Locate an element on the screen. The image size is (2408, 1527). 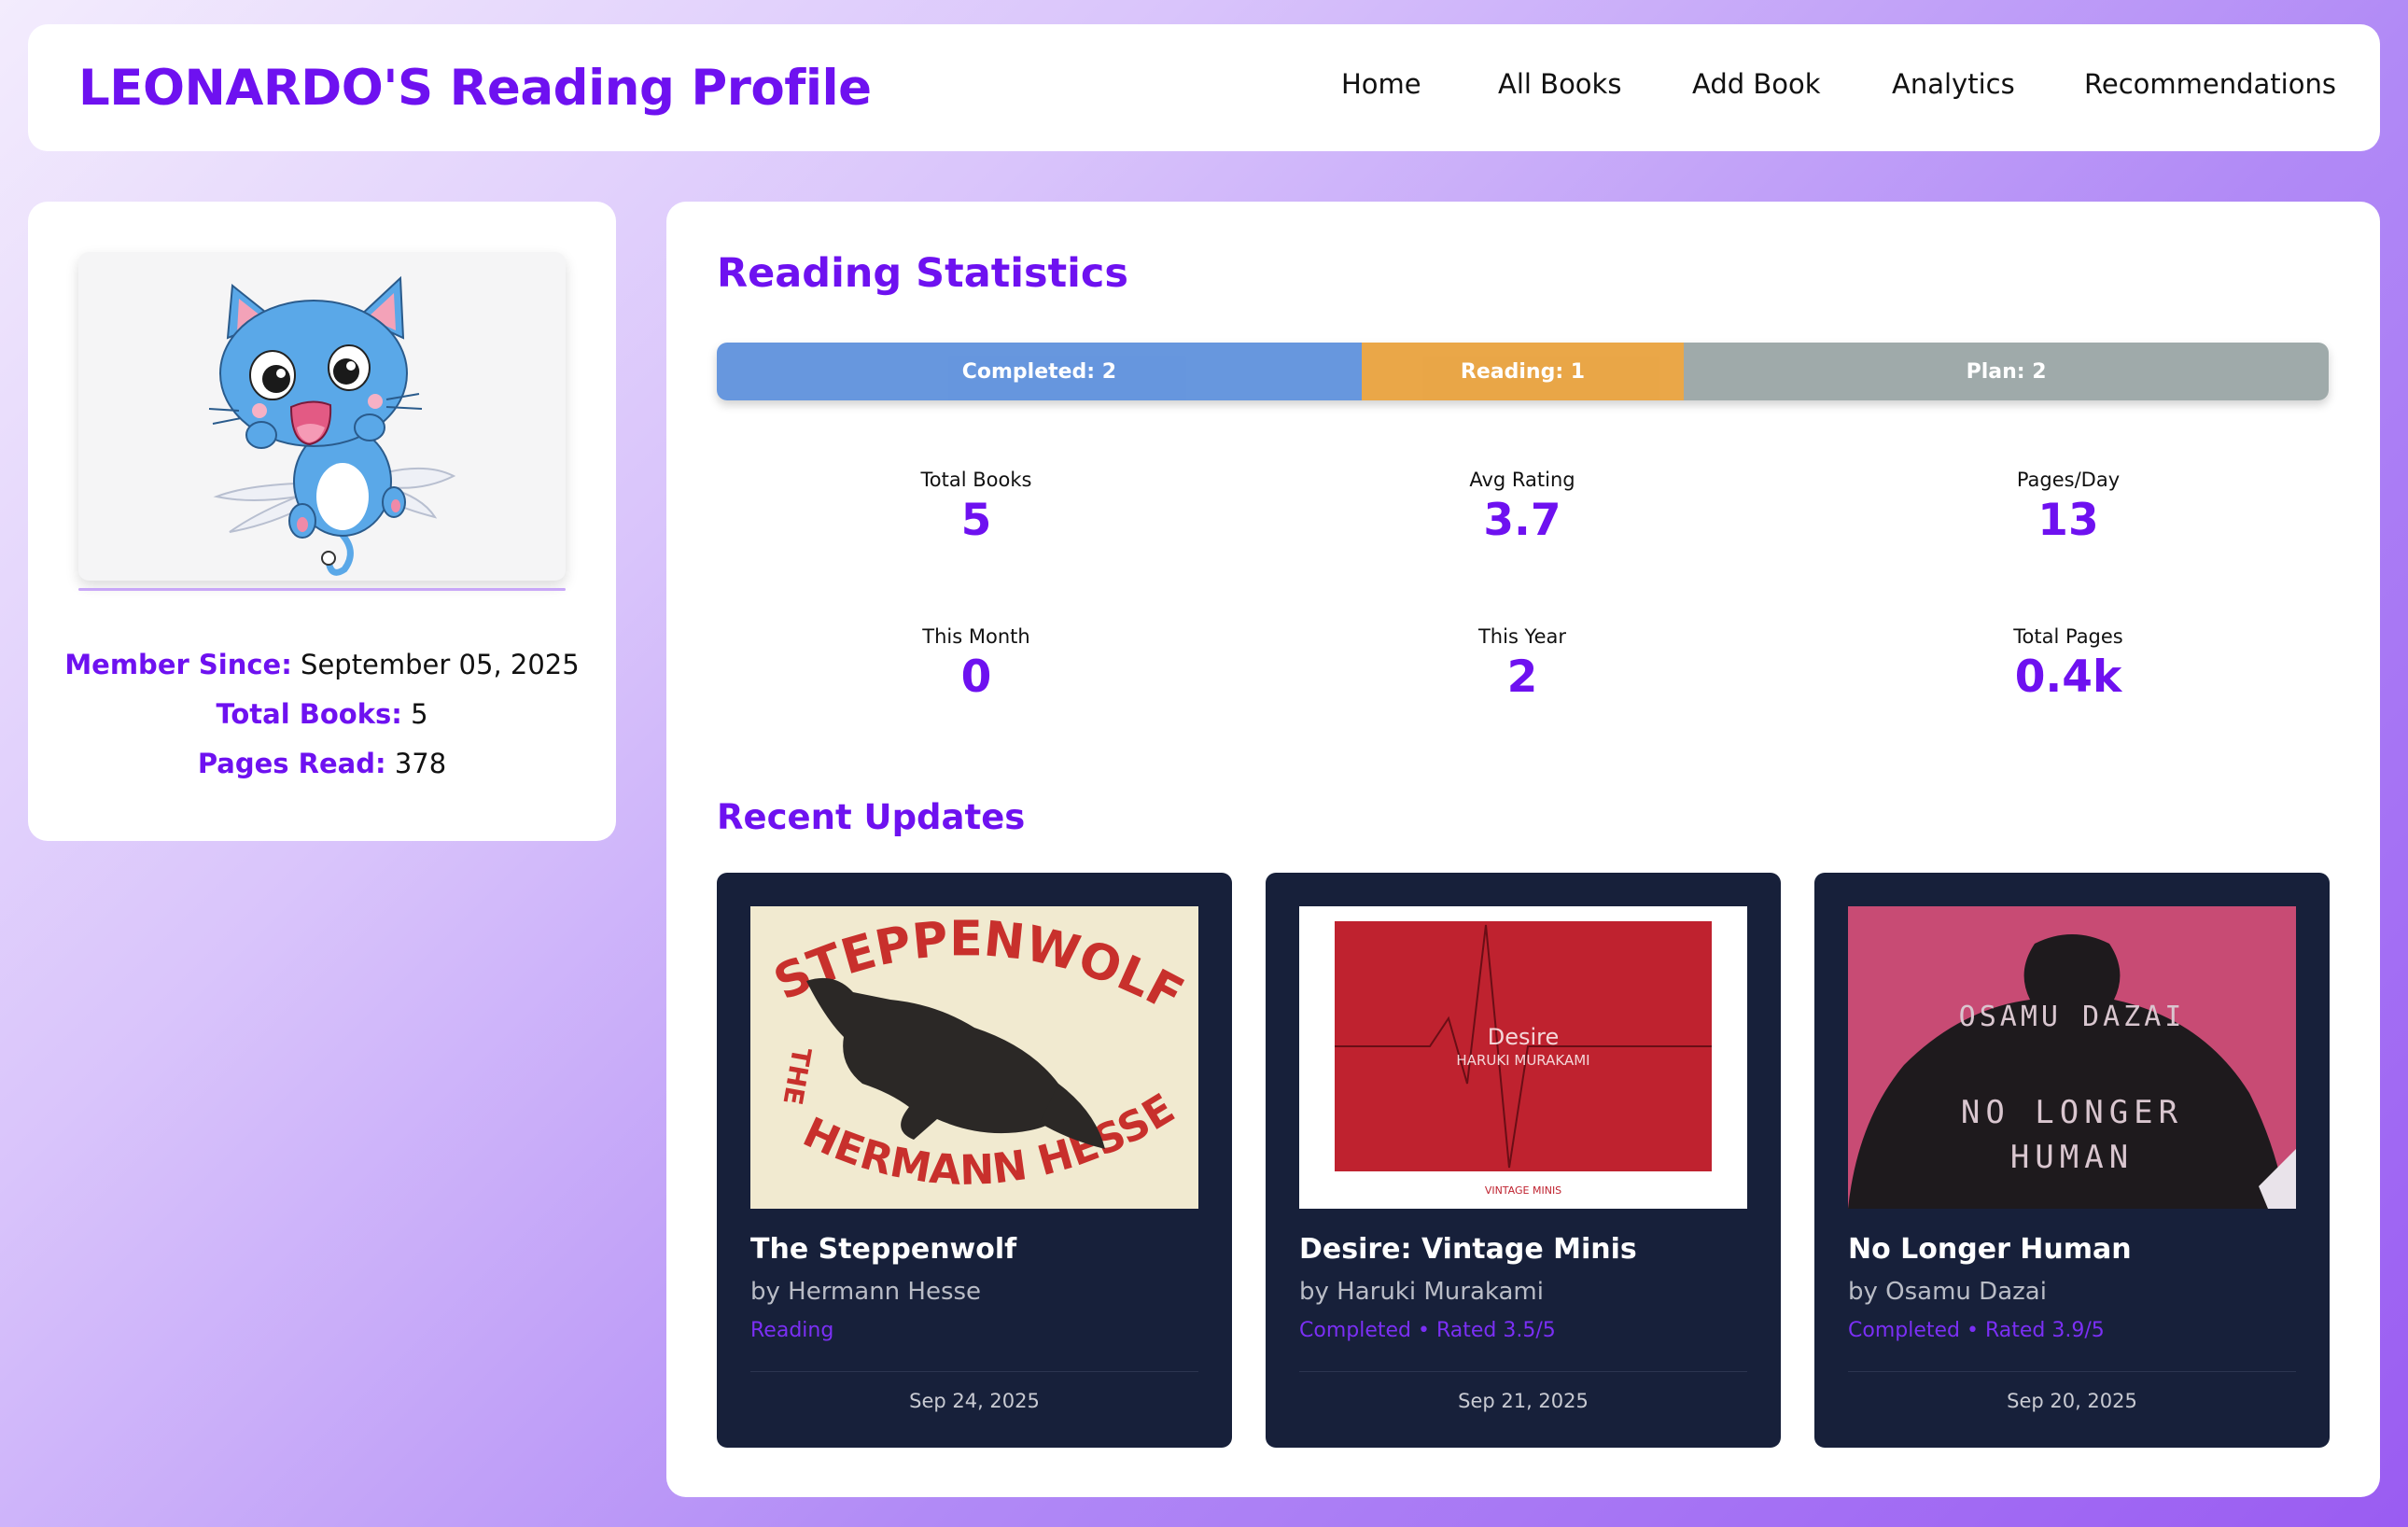
cover-title-line2: HUMAN is located at coordinates (2072, 1157).